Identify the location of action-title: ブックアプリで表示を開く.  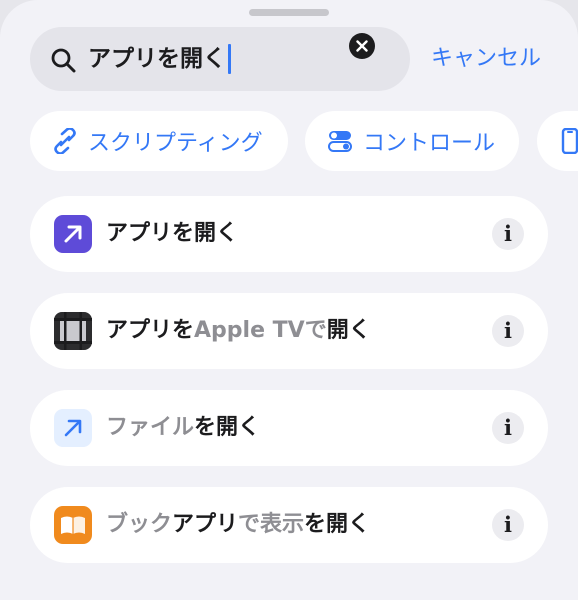
(238, 525).